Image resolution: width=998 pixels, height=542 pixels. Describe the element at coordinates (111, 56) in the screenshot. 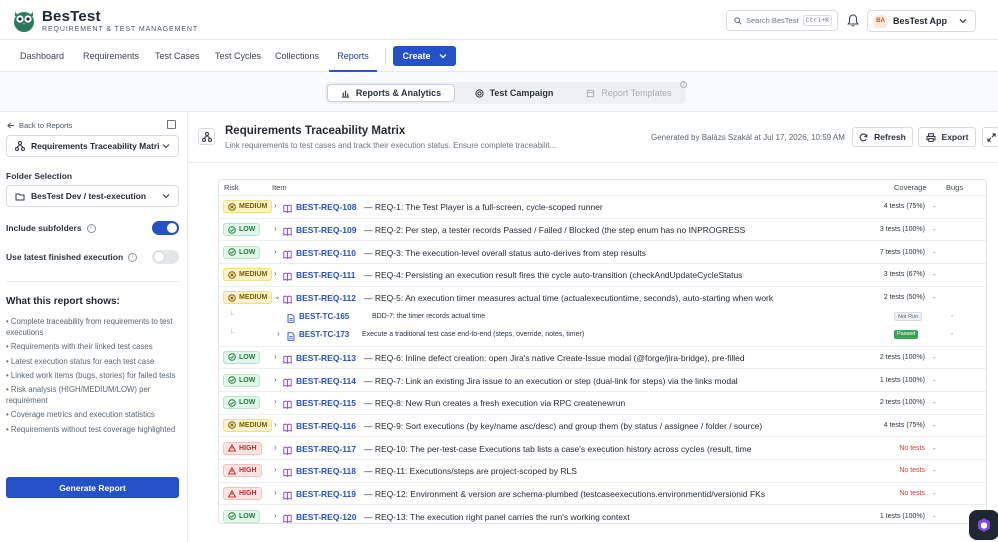

I see `tab-requirements: Requirements` at that location.